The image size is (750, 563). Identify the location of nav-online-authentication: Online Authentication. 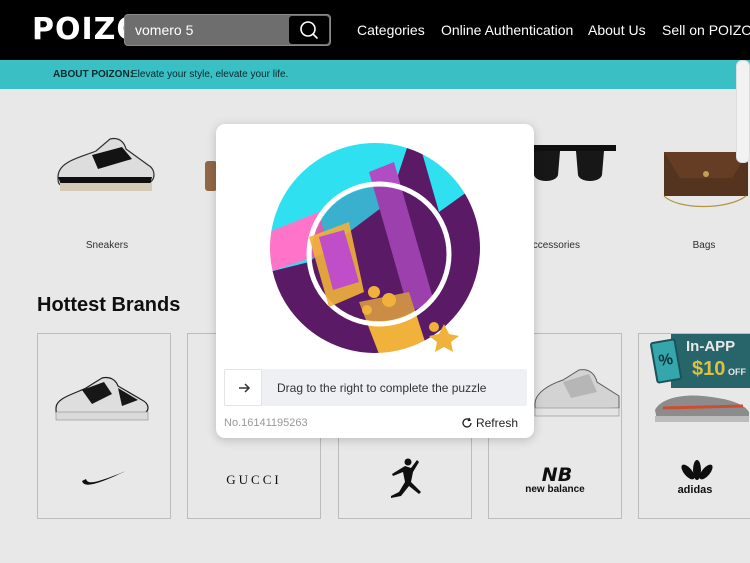
(507, 30).